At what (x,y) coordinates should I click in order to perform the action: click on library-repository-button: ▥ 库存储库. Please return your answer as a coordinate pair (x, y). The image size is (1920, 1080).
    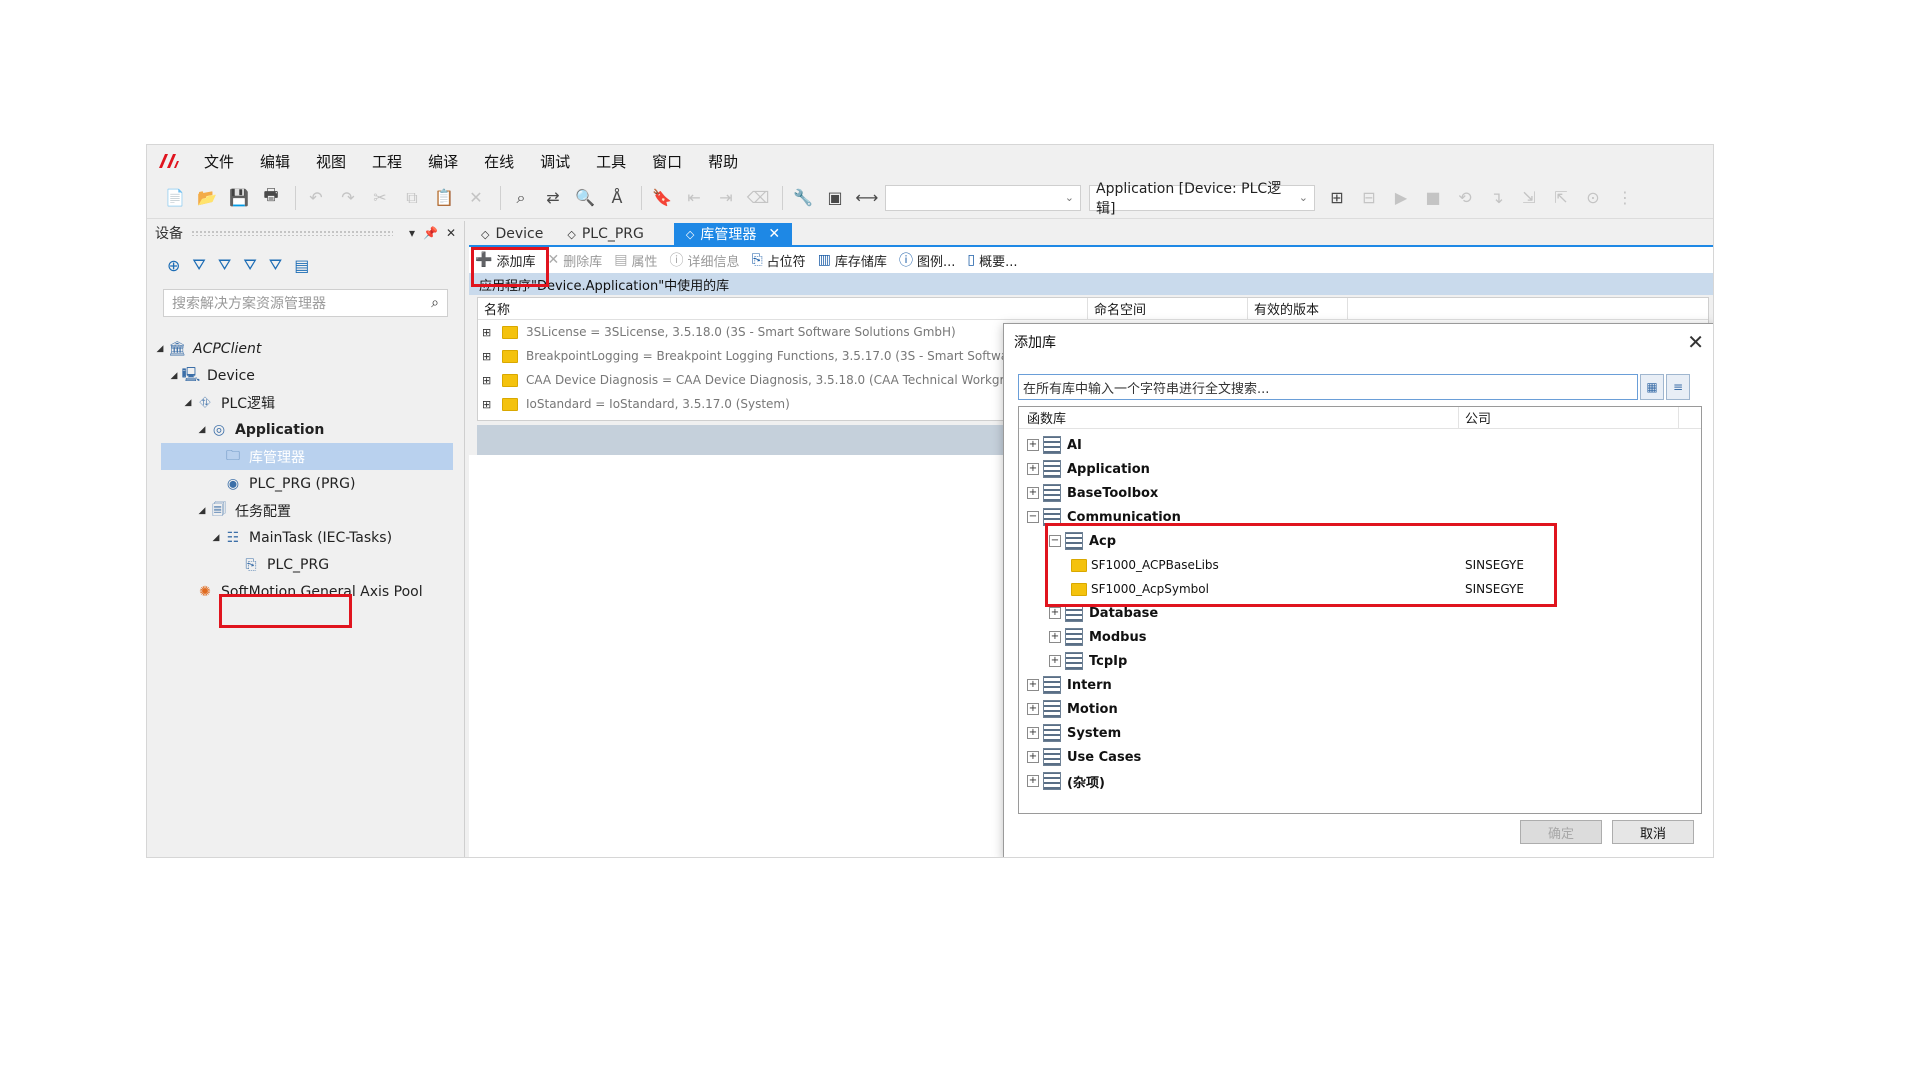
    Looking at the image, I should click on (852, 260).